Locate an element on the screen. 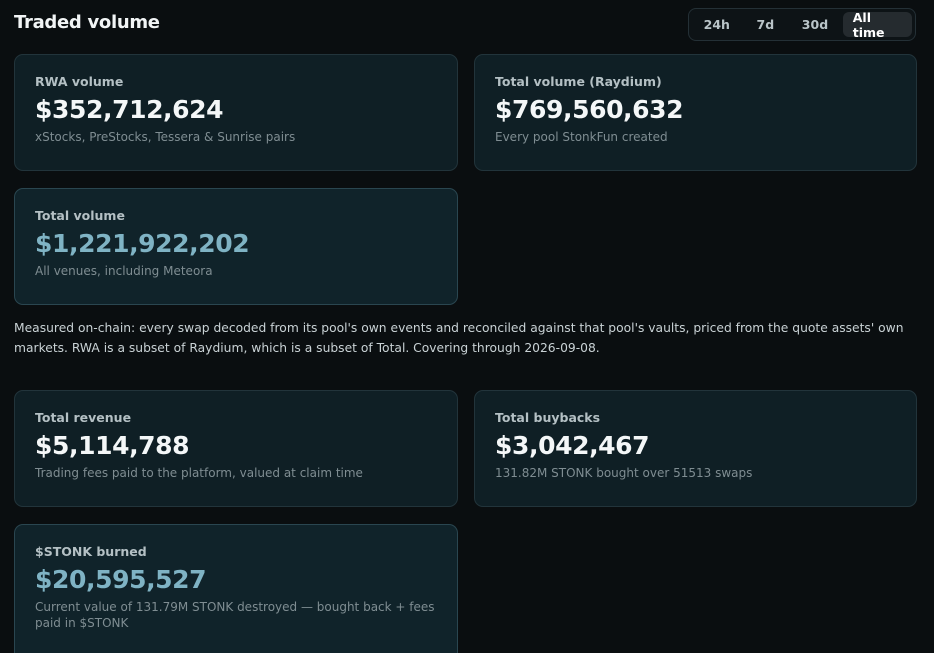  card-value: $769,560,632 is located at coordinates (589, 109).